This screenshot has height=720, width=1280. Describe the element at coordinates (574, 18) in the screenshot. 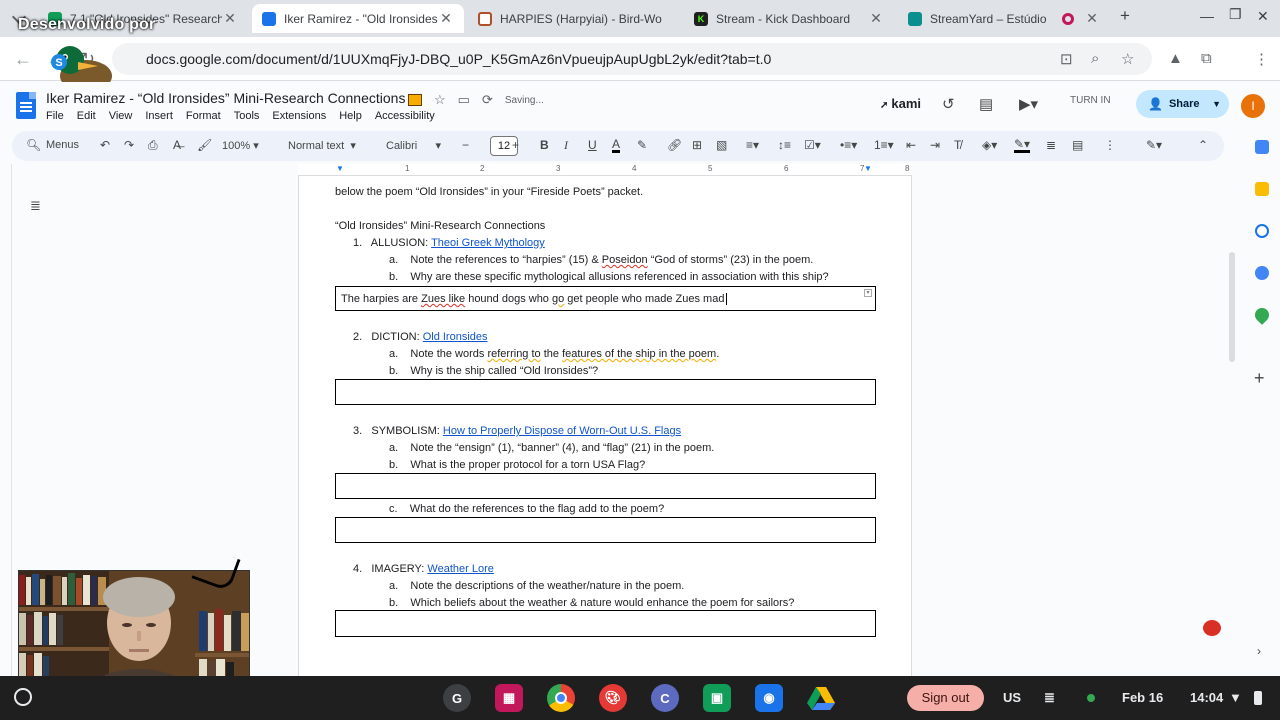

I see `tab-harpies: HARPIES (Harpyiai) - Bird-Wo` at that location.